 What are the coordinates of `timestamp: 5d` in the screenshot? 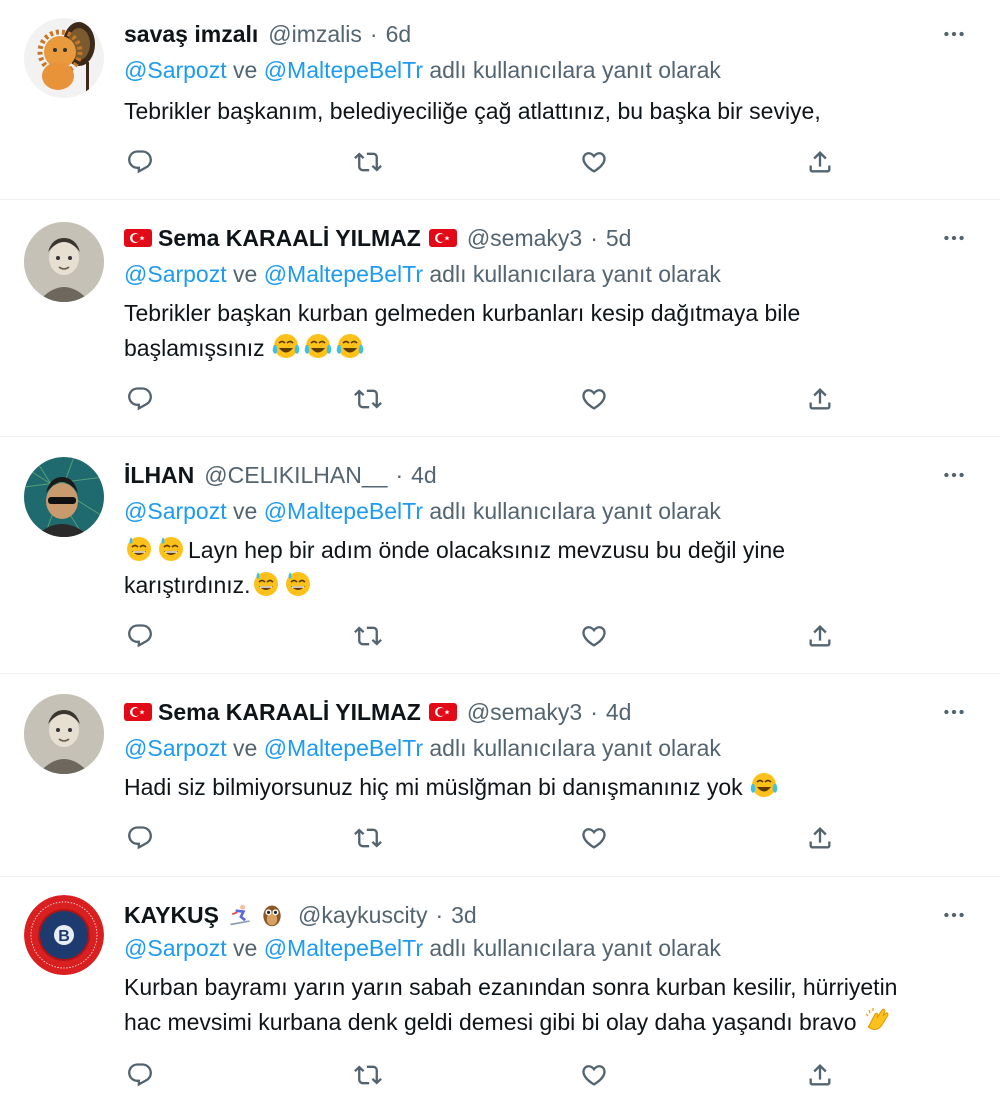 It's located at (619, 238).